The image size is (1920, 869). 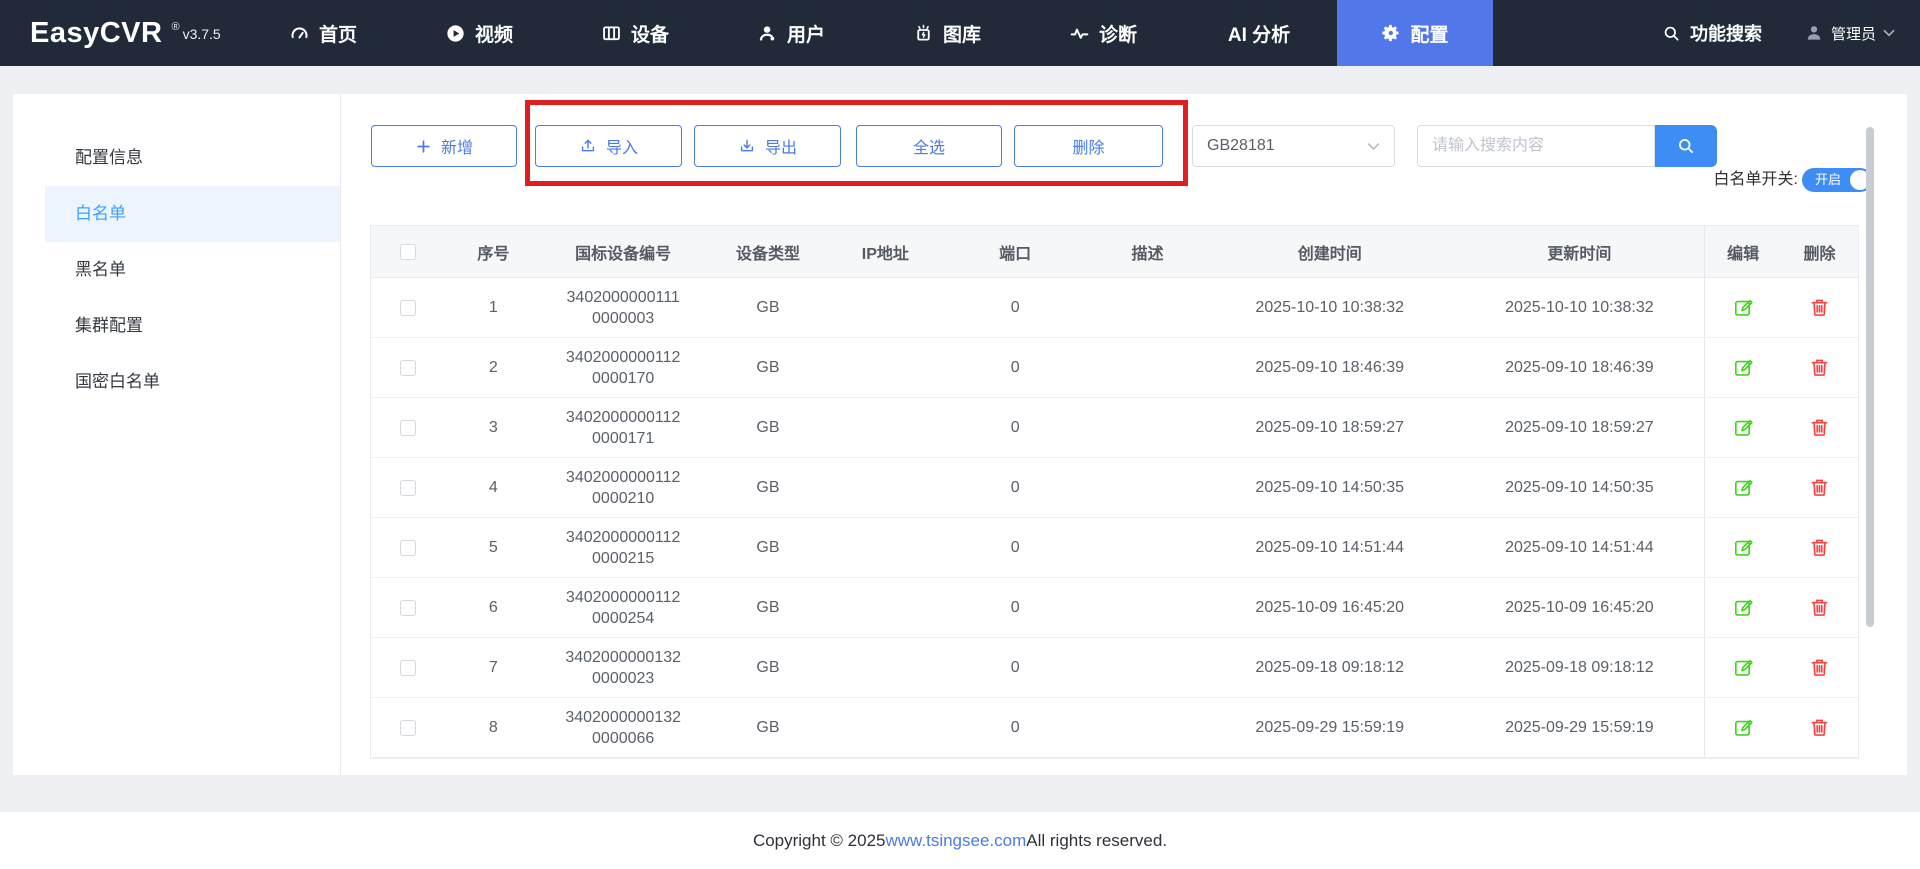 What do you see at coordinates (1259, 33) in the screenshot?
I see `nav-item-ai-analysis: AI 分析` at bounding box center [1259, 33].